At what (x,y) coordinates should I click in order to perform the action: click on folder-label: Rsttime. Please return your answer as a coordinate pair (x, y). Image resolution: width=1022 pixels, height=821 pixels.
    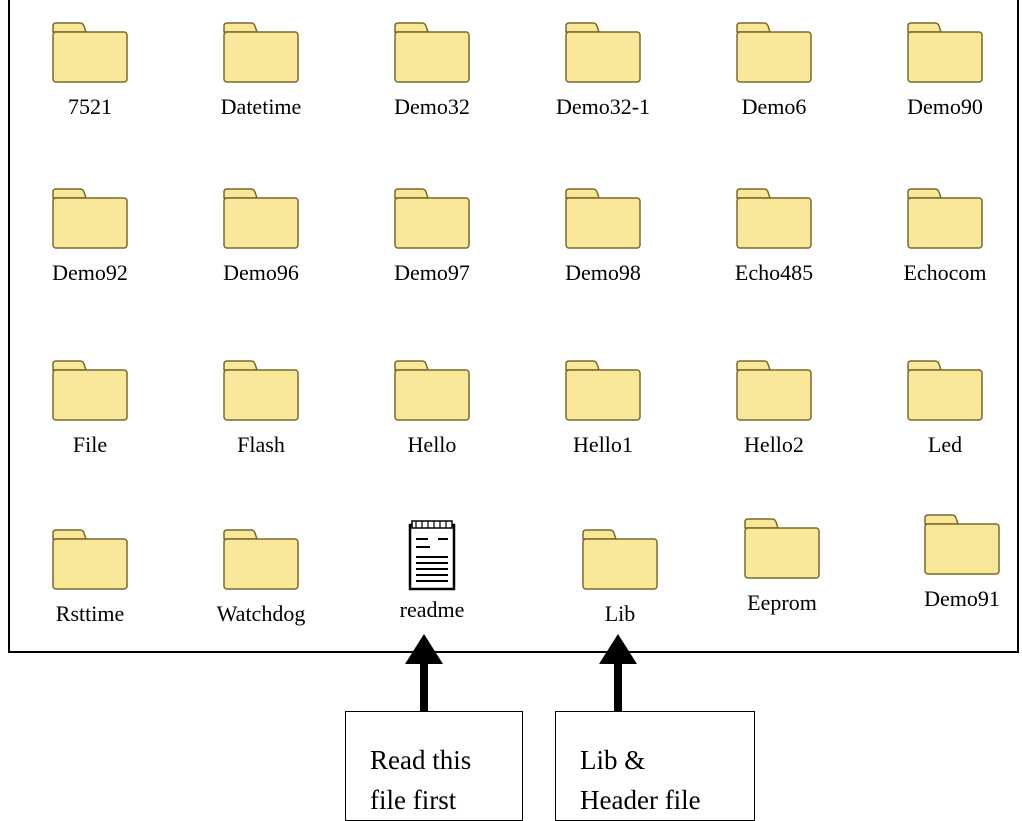
    Looking at the image, I should click on (90, 613).